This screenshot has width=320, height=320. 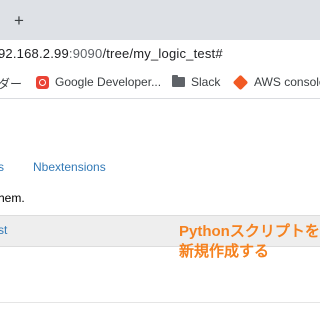 What do you see at coordinates (69, 167) in the screenshot?
I see `tab-nbextensions: Nbextensions` at bounding box center [69, 167].